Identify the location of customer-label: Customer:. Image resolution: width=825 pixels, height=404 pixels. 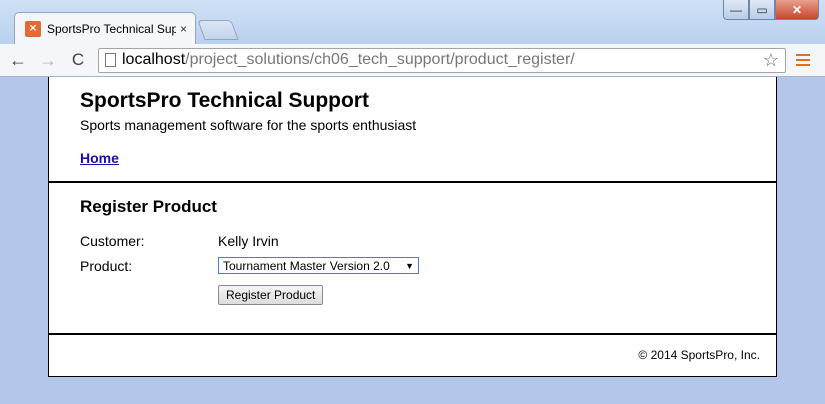
(112, 241).